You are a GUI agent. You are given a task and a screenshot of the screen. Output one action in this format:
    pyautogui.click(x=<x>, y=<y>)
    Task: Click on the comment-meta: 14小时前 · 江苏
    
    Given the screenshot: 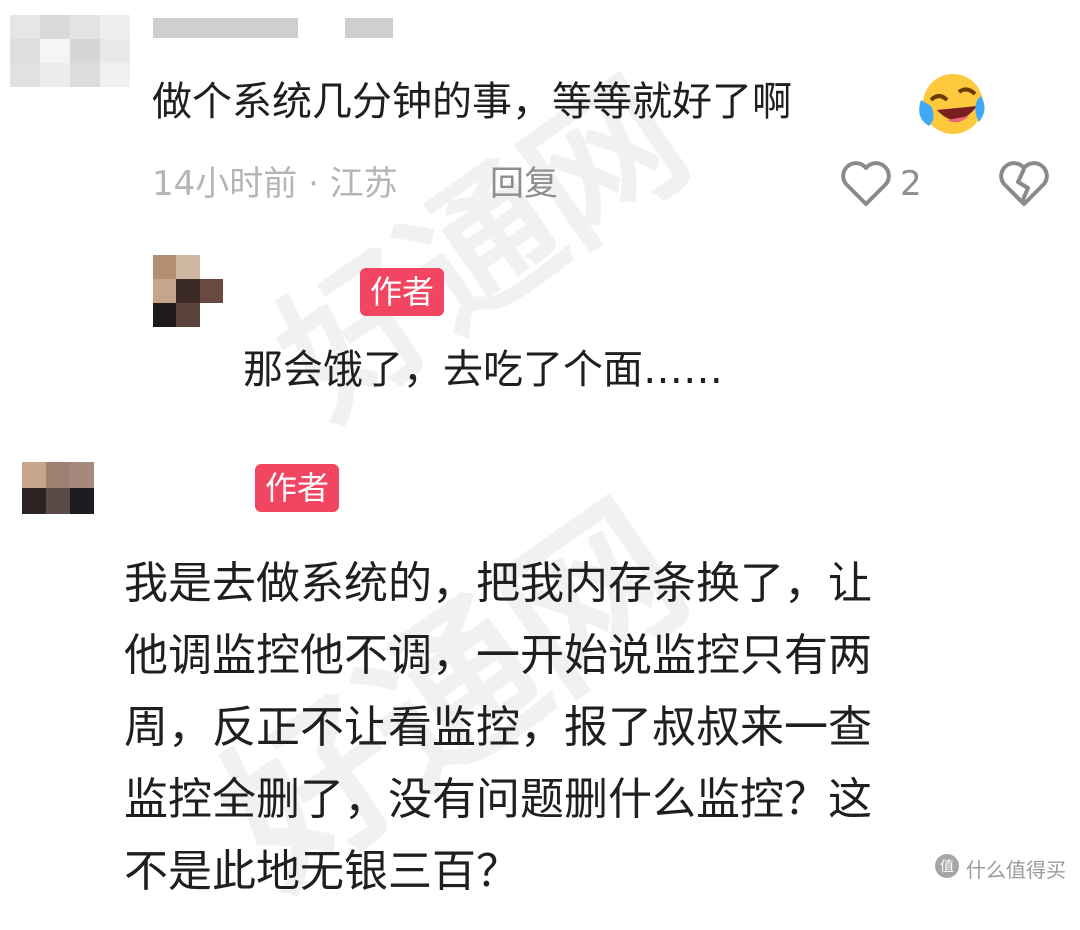 What is the action you would take?
    pyautogui.click(x=275, y=184)
    